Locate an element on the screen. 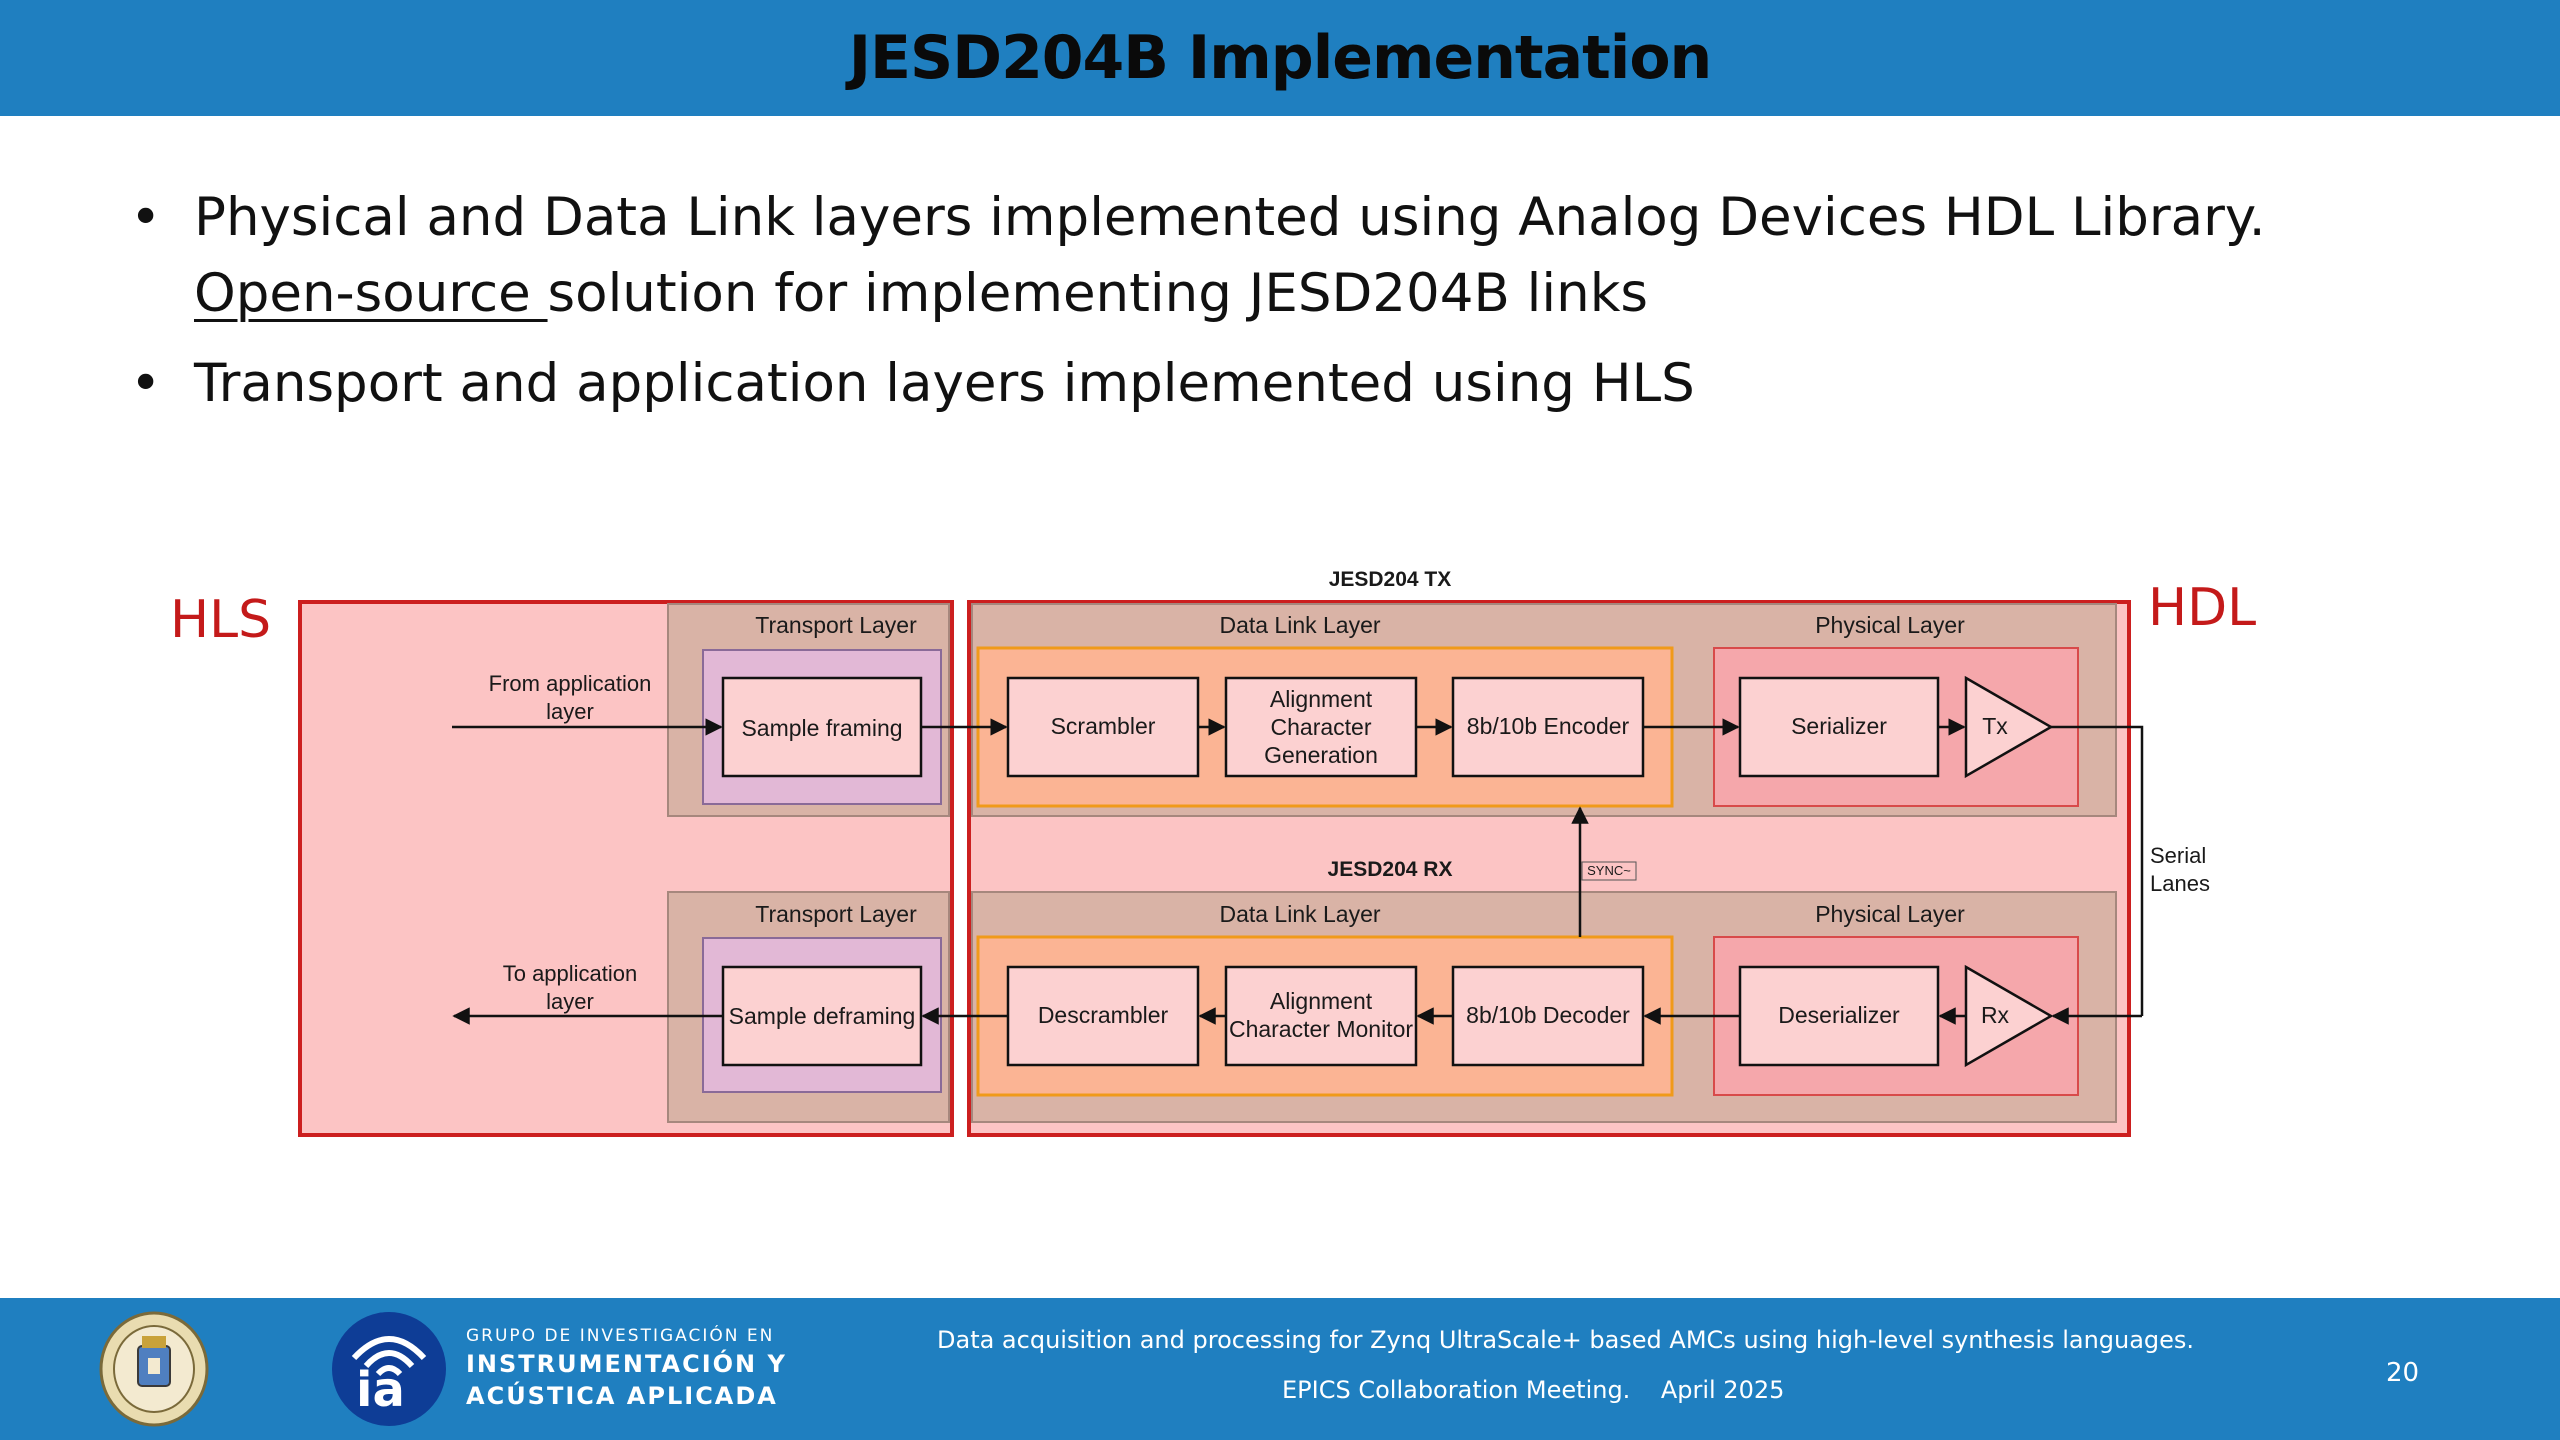 The image size is (2560, 1440). encoder-label: 8b/10b Encoder is located at coordinates (1548, 726).